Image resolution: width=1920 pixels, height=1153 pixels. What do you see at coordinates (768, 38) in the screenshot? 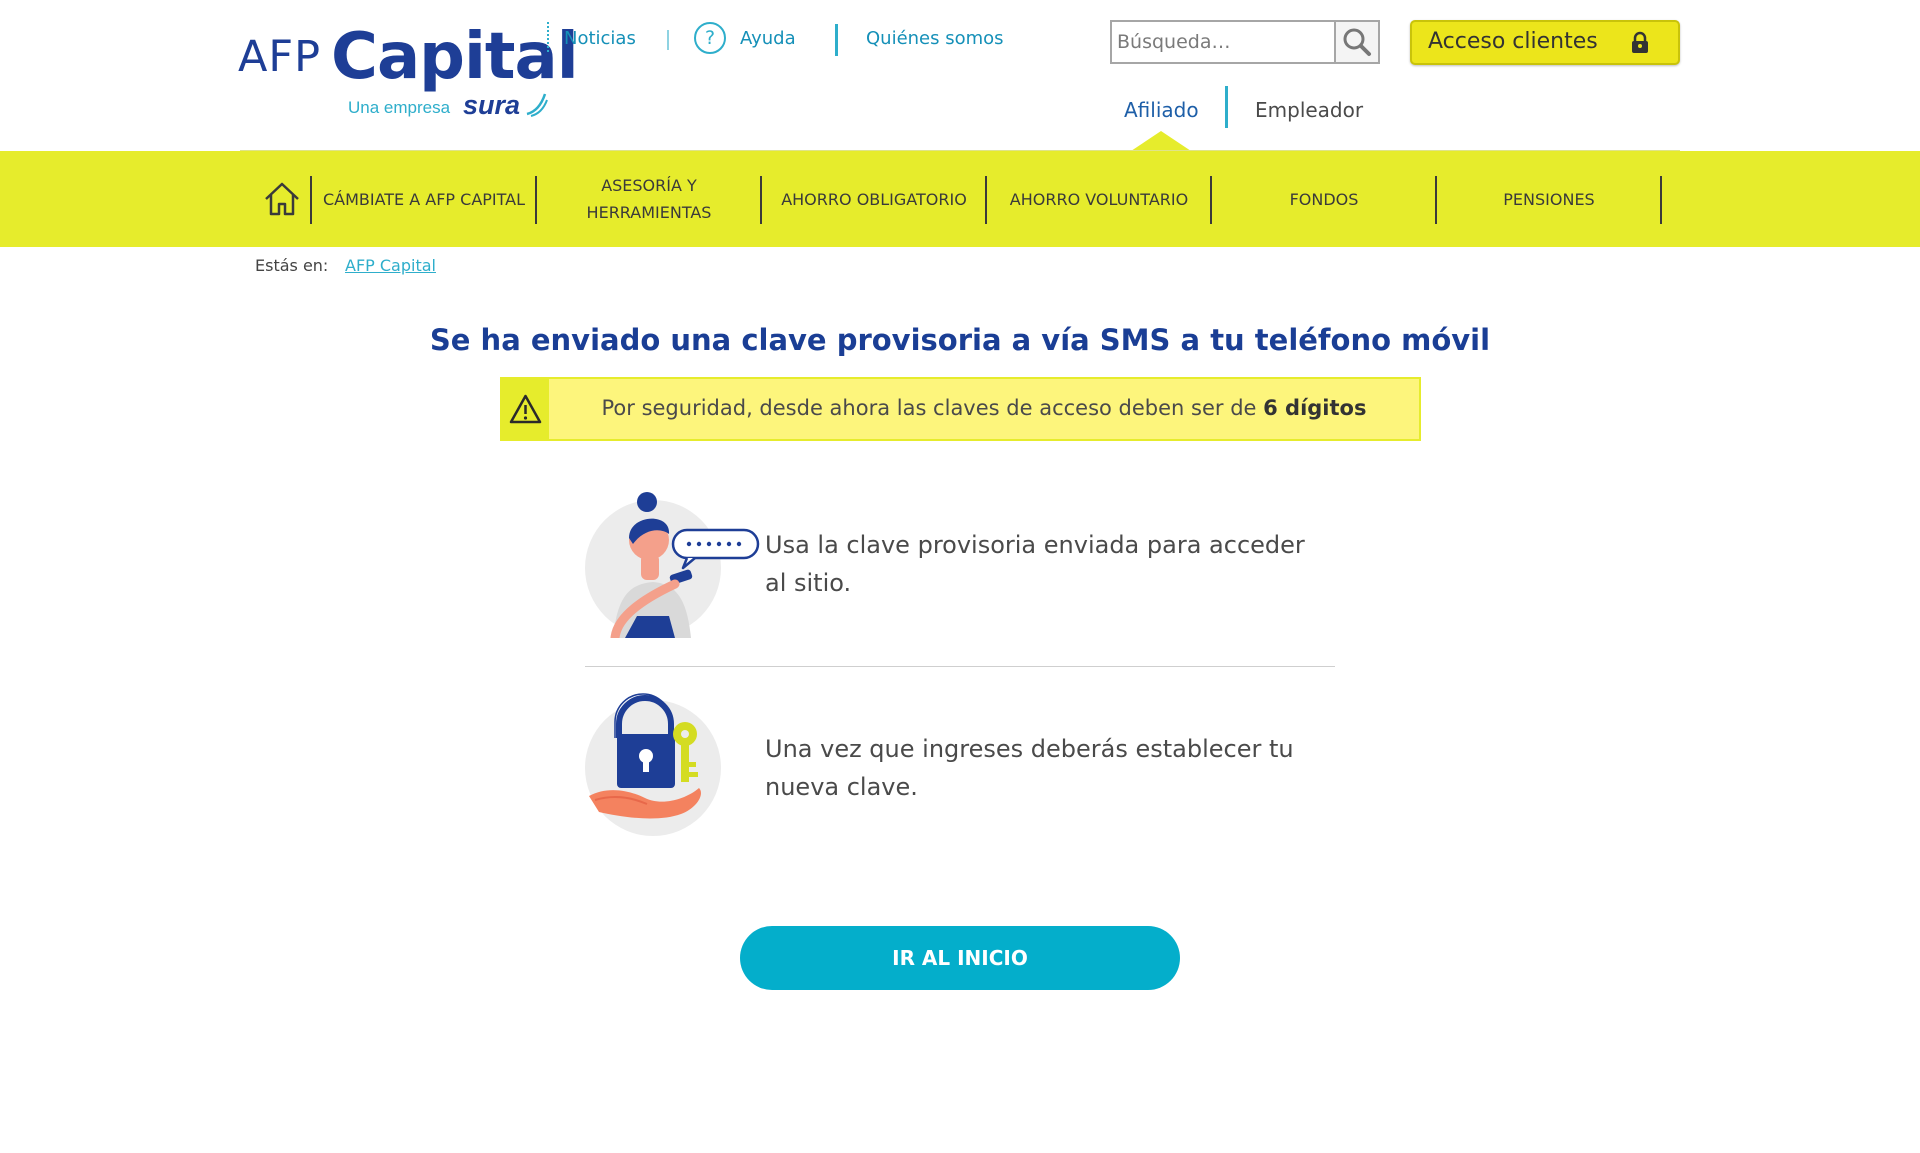
I see `help-link: Ayuda` at bounding box center [768, 38].